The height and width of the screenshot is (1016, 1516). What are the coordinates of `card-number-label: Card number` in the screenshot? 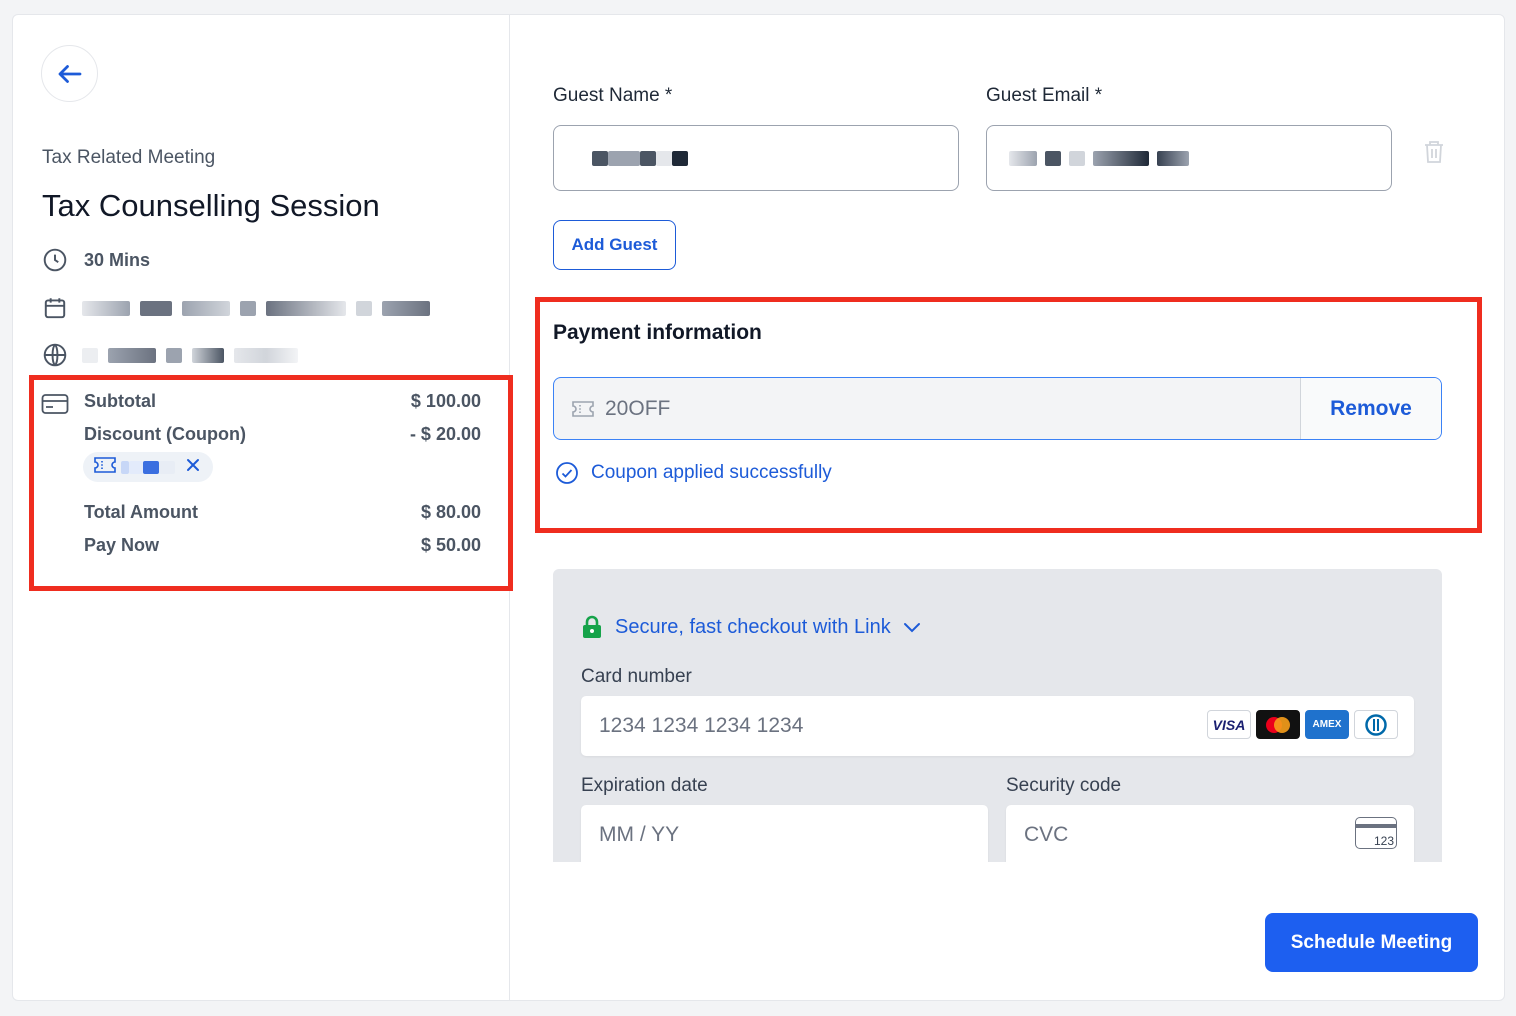 It's located at (636, 676).